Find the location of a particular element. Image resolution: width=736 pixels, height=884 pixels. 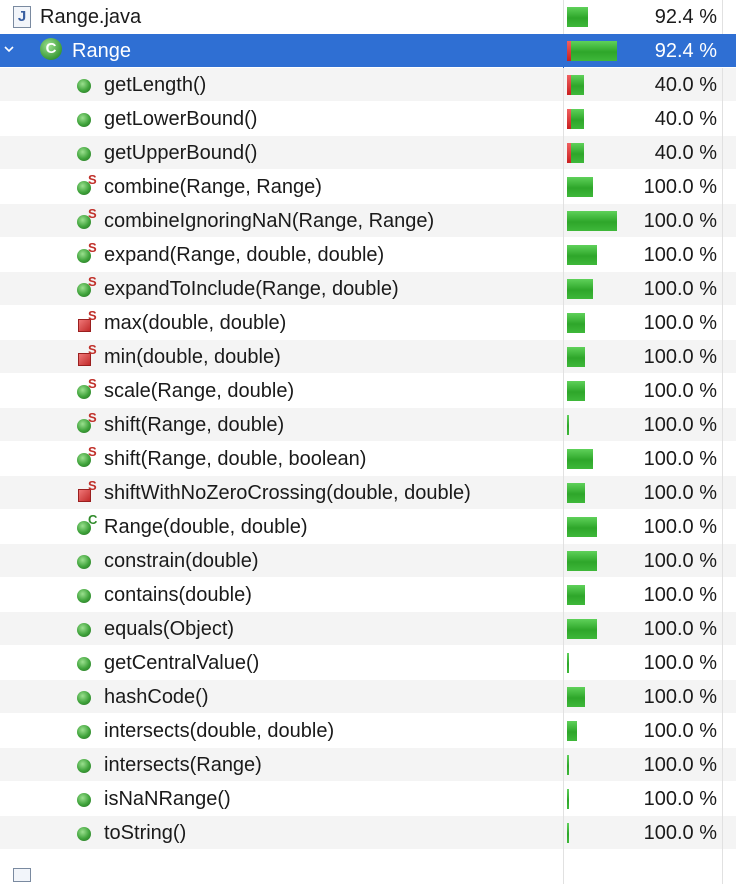

method-label: intersects(double, double) is located at coordinates (219, 731).